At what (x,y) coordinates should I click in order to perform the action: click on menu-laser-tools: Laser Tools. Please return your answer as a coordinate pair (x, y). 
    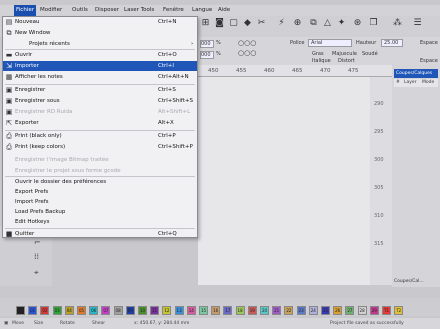
    Looking at the image, I should click on (139, 10).